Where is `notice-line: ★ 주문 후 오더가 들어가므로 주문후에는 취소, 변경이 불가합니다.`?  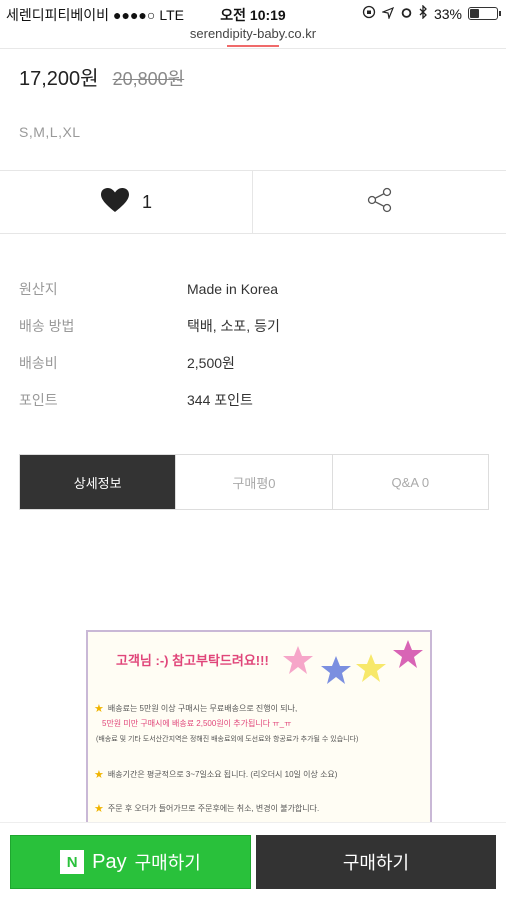
notice-line: ★ 주문 후 오더가 들어가므로 주문후에는 취소, 변경이 불가합니다. is located at coordinates (259, 808).